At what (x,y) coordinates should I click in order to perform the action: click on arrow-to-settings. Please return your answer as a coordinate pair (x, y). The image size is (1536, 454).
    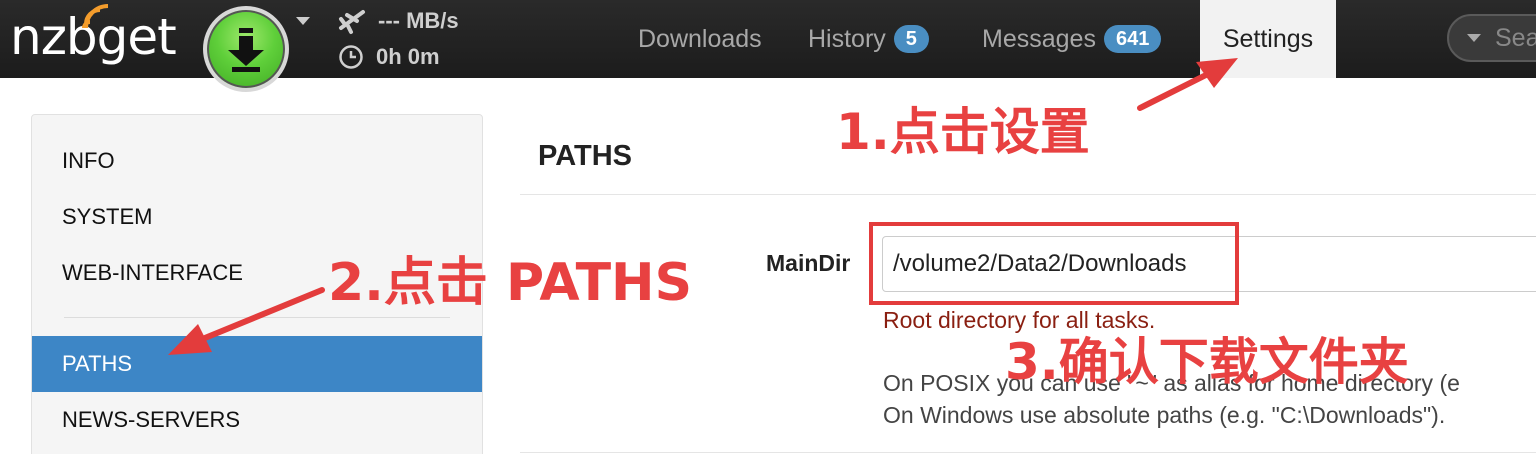
    Looking at the image, I should click on (1176, 90).